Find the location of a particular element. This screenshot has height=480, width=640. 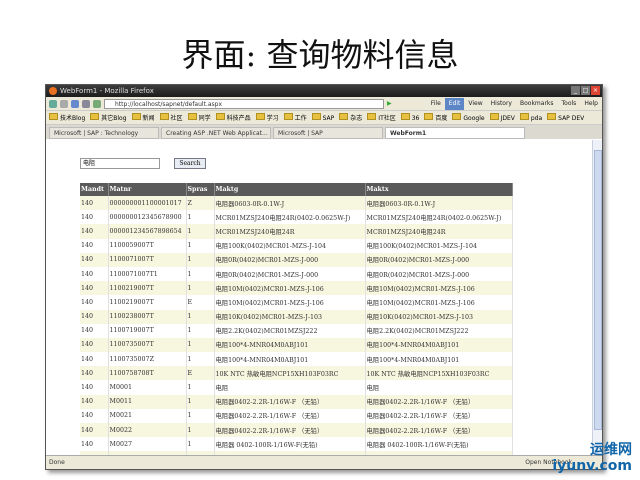

cell-matnr: 1100071007T is located at coordinates (147, 259).